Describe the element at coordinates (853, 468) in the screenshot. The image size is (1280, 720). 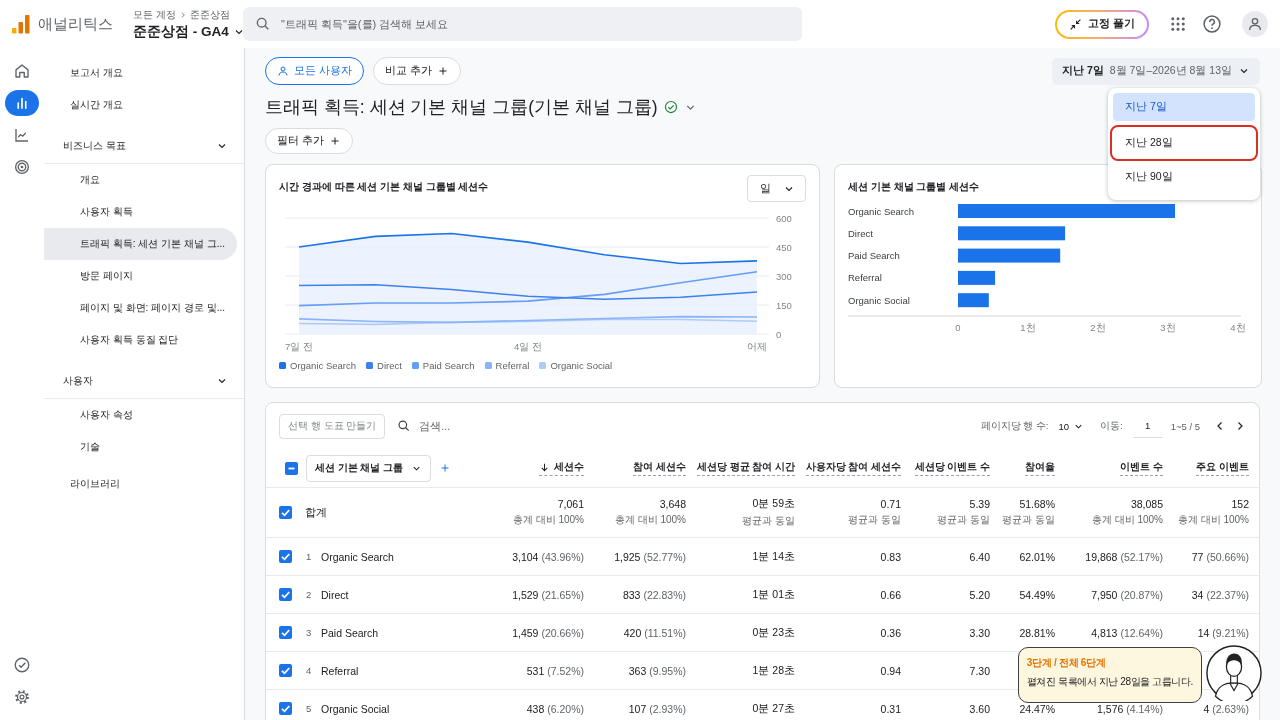
I see `column-header: 사용자당 참여 세션수` at that location.